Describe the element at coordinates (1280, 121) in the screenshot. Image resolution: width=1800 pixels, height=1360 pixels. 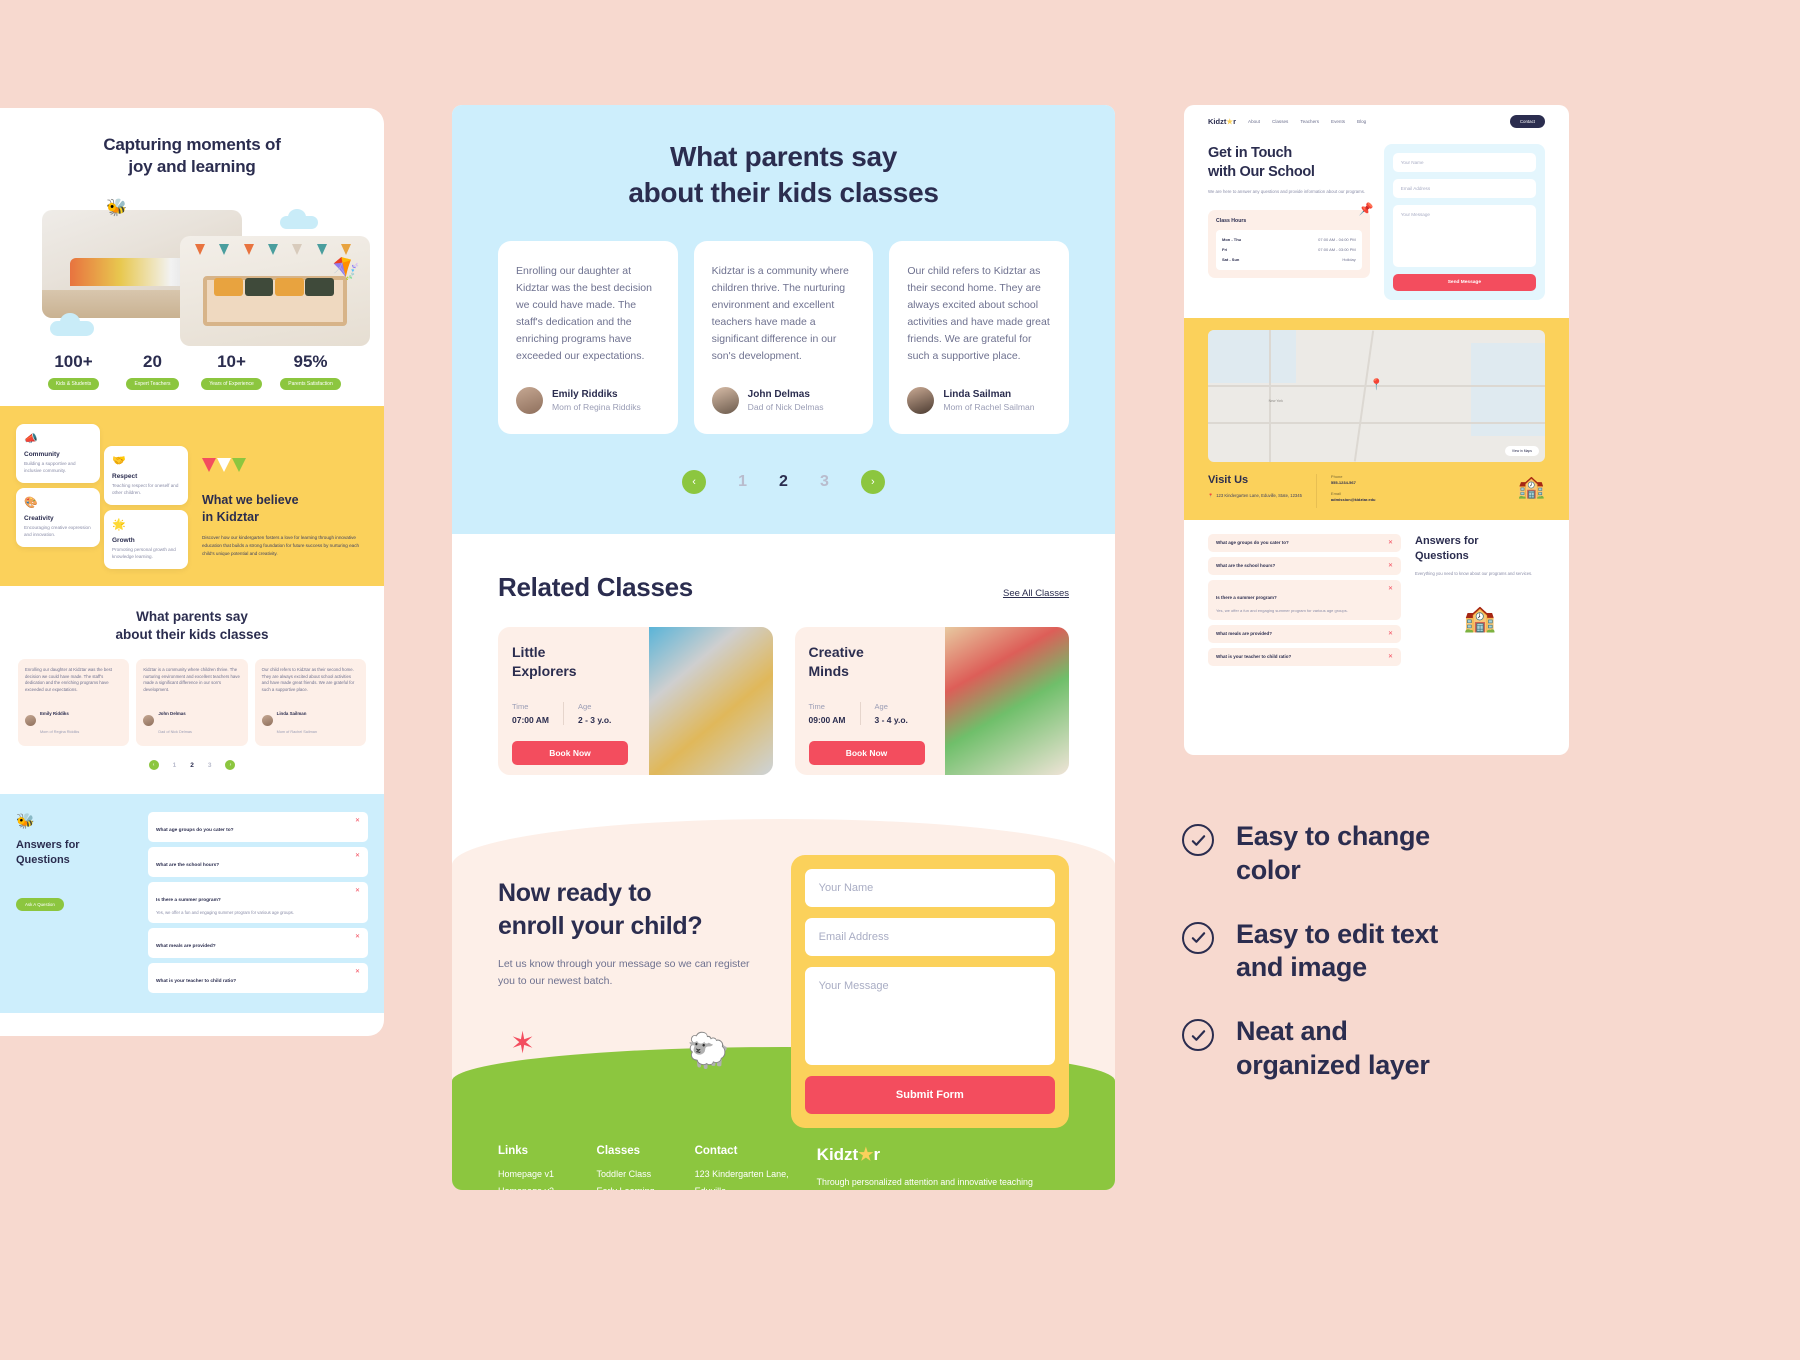
I see `nav-item-classes: Classes` at that location.